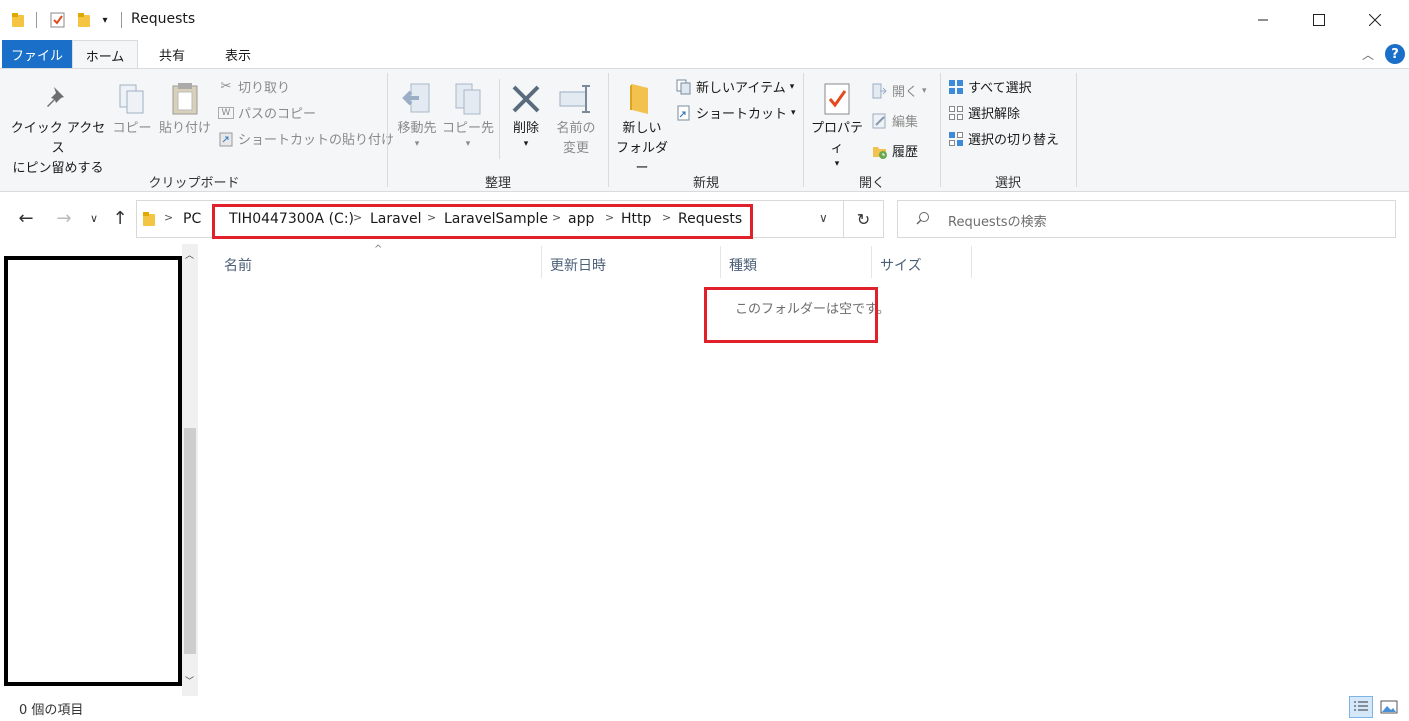  What do you see at coordinates (837, 99) in the screenshot?
I see `properties-icon` at bounding box center [837, 99].